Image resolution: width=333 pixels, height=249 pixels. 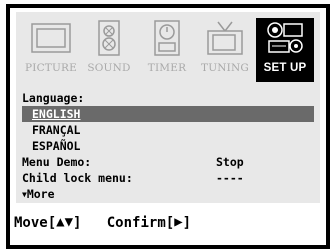 What do you see at coordinates (225, 38) in the screenshot?
I see `tv-antenna-icon` at bounding box center [225, 38].